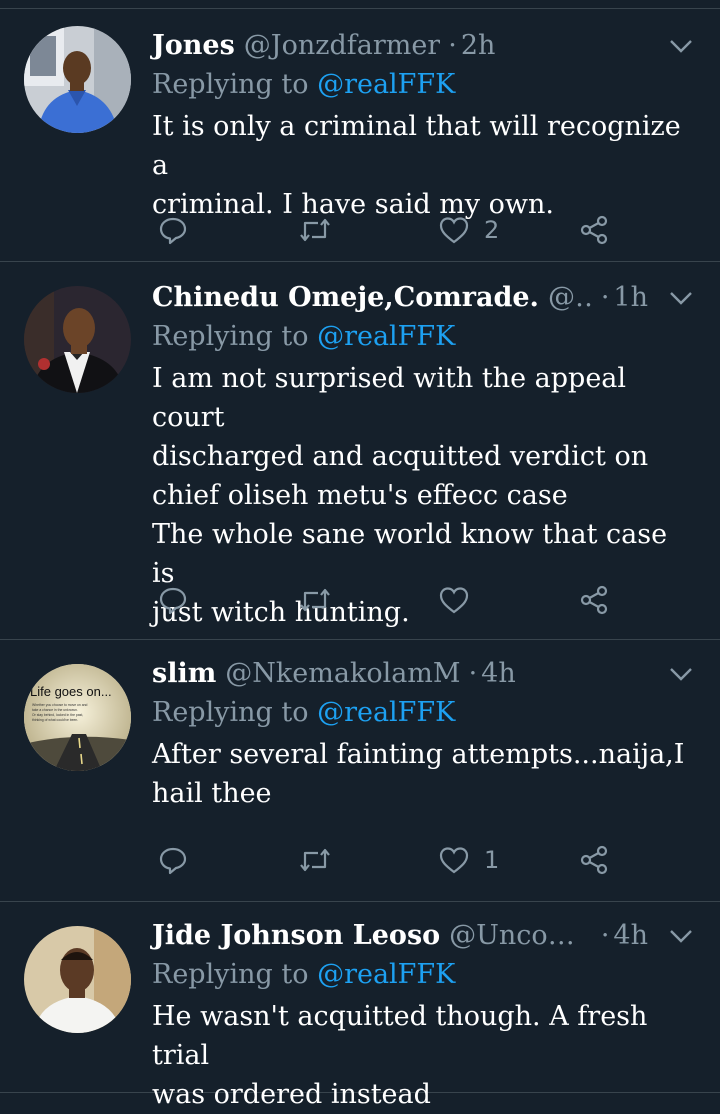 The image size is (720, 1114). I want to click on tweet-text-line: discharged and acquitted verdict on, so click(400, 456).